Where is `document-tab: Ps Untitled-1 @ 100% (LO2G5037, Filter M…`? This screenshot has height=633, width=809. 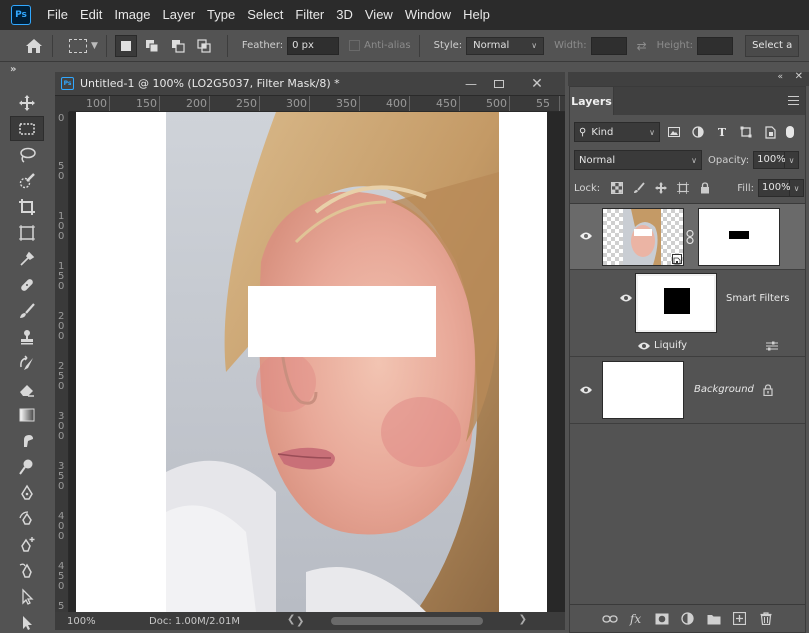
document-tab: Ps Untitled-1 @ 100% (LO2G5037, Filter M… is located at coordinates (310, 84).